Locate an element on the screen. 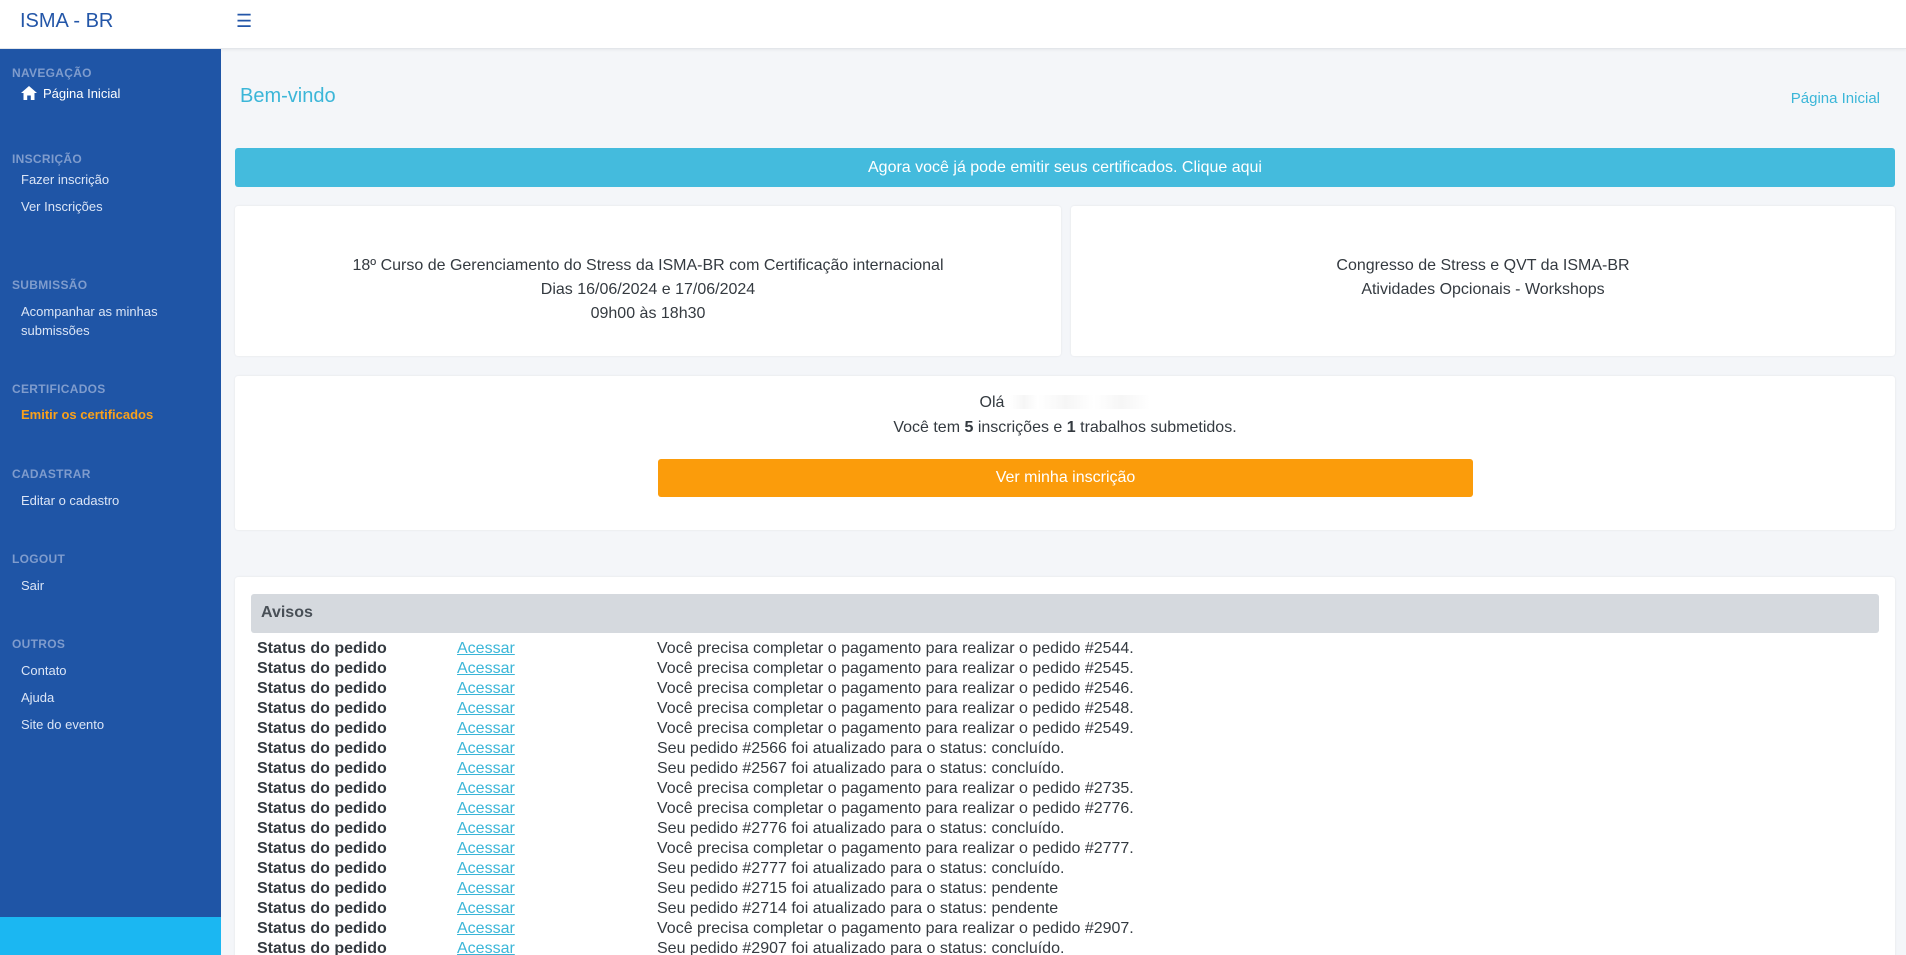 The width and height of the screenshot is (1906, 955). home-icon is located at coordinates (29, 93).